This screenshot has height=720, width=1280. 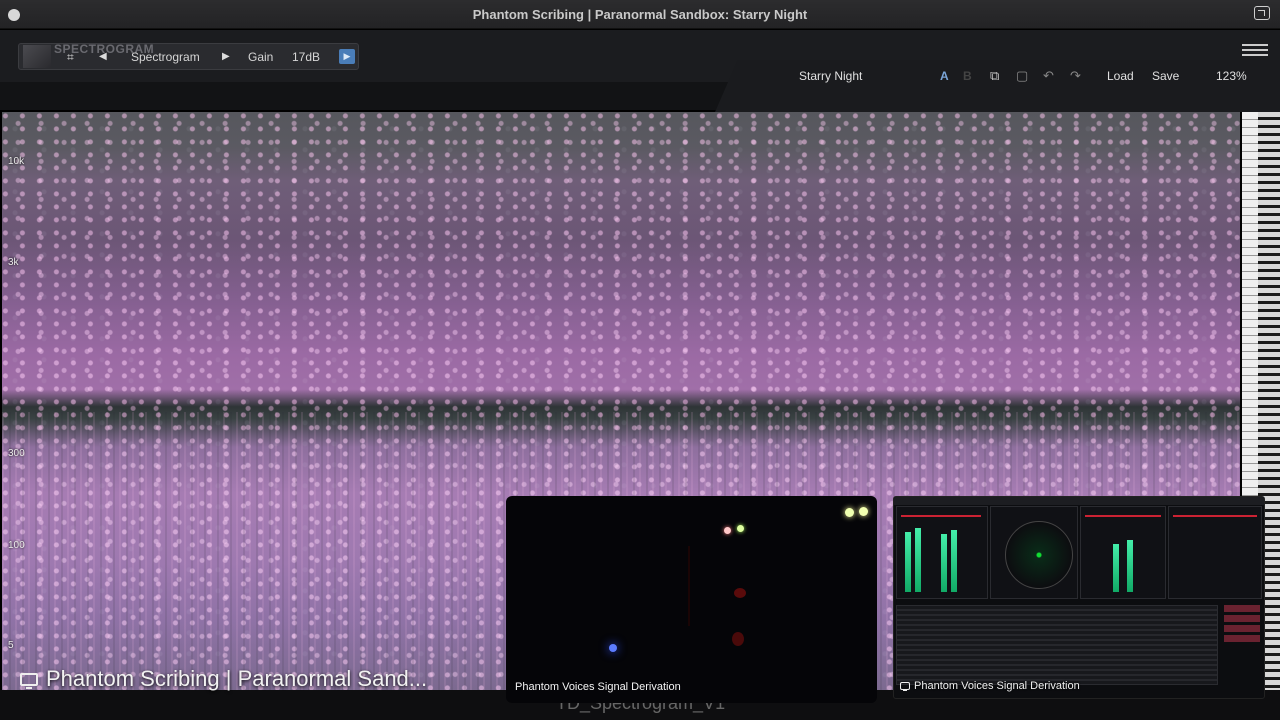 I want to click on waveform-history, so click(x=1057, y=645).